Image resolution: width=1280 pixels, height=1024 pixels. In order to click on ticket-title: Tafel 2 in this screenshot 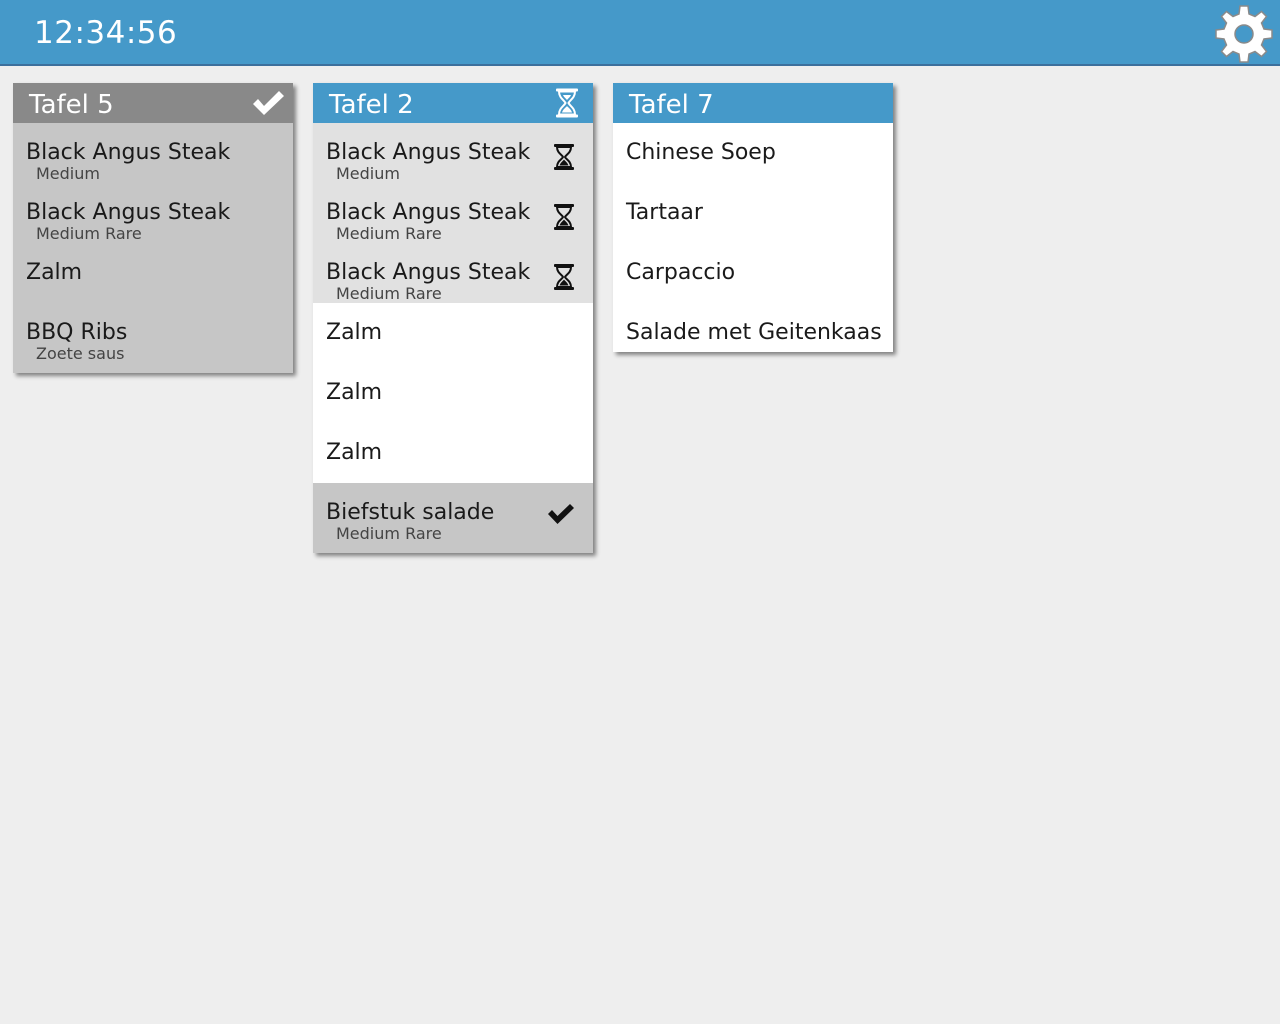, I will do `click(371, 105)`.